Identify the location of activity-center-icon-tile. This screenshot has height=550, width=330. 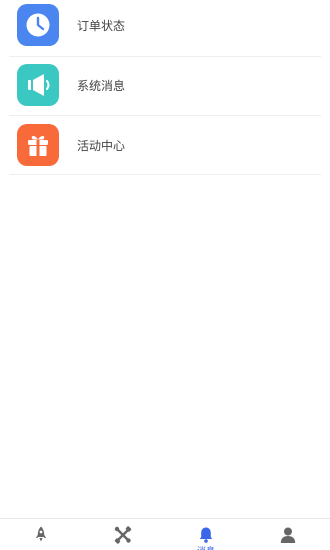
(38, 145).